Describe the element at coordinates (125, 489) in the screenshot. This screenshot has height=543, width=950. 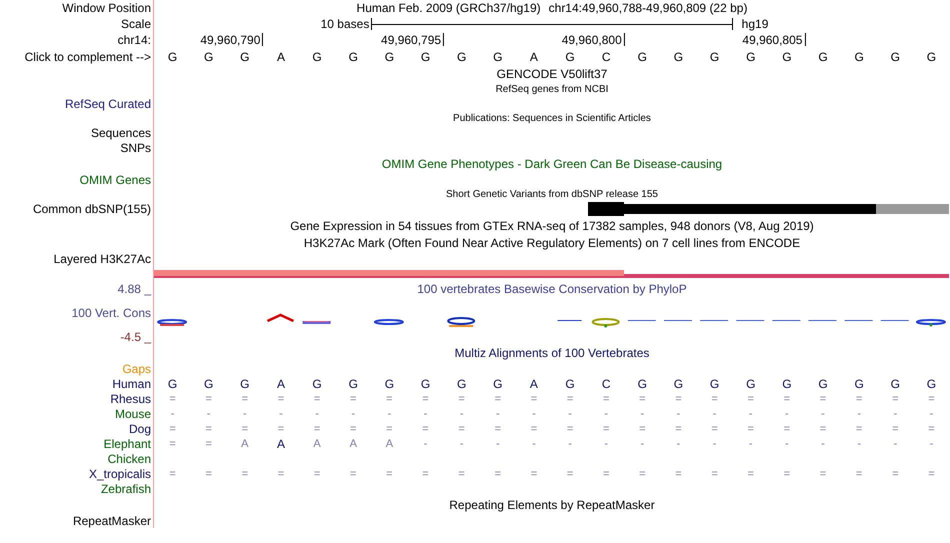
I see `track-label: Zebrafish` at that location.